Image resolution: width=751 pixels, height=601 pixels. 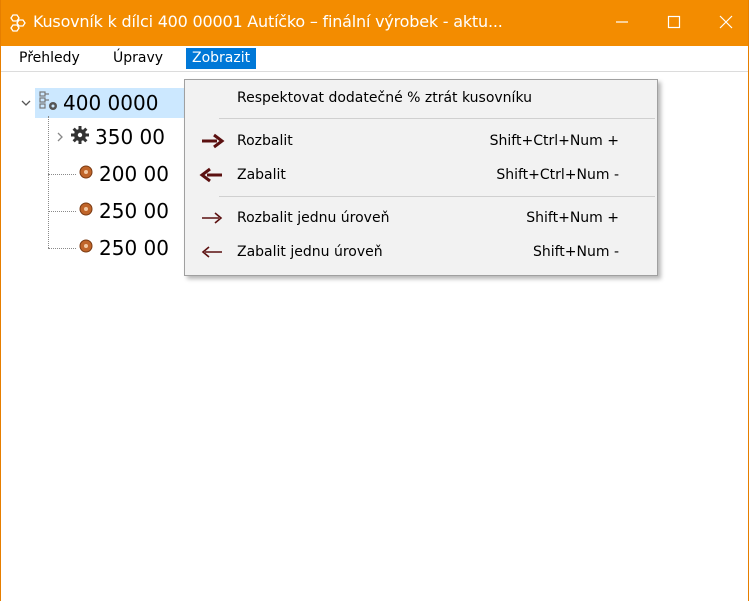 I want to click on bom-tree-icon, so click(x=18, y=23).